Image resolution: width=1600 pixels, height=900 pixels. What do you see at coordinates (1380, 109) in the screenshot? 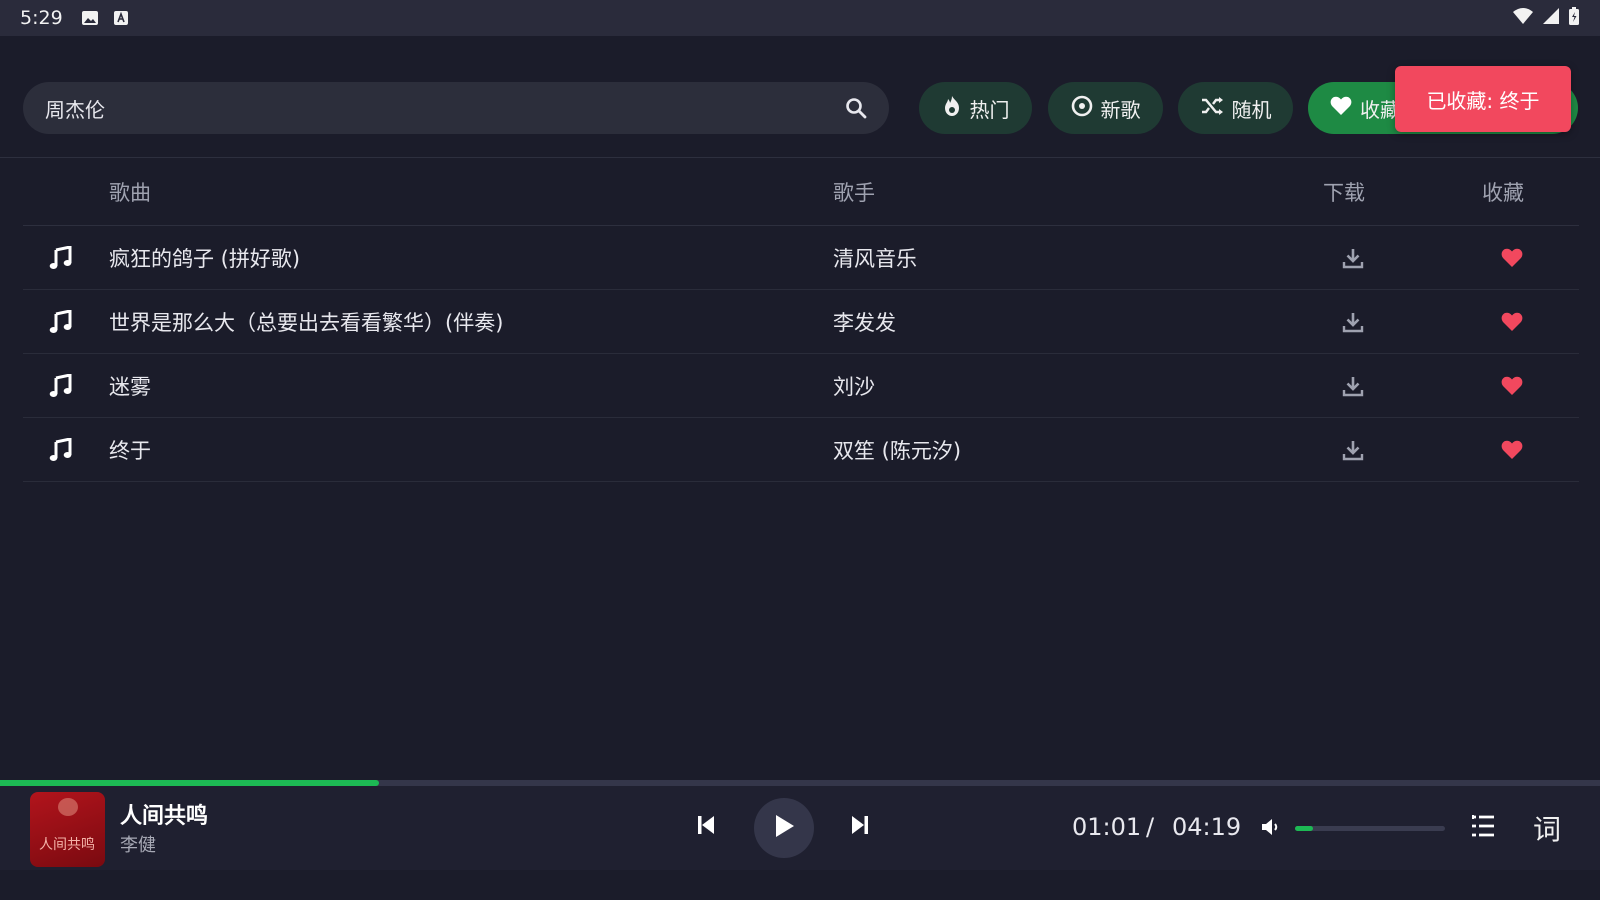
I see `favorites-label: 收藏` at bounding box center [1380, 109].